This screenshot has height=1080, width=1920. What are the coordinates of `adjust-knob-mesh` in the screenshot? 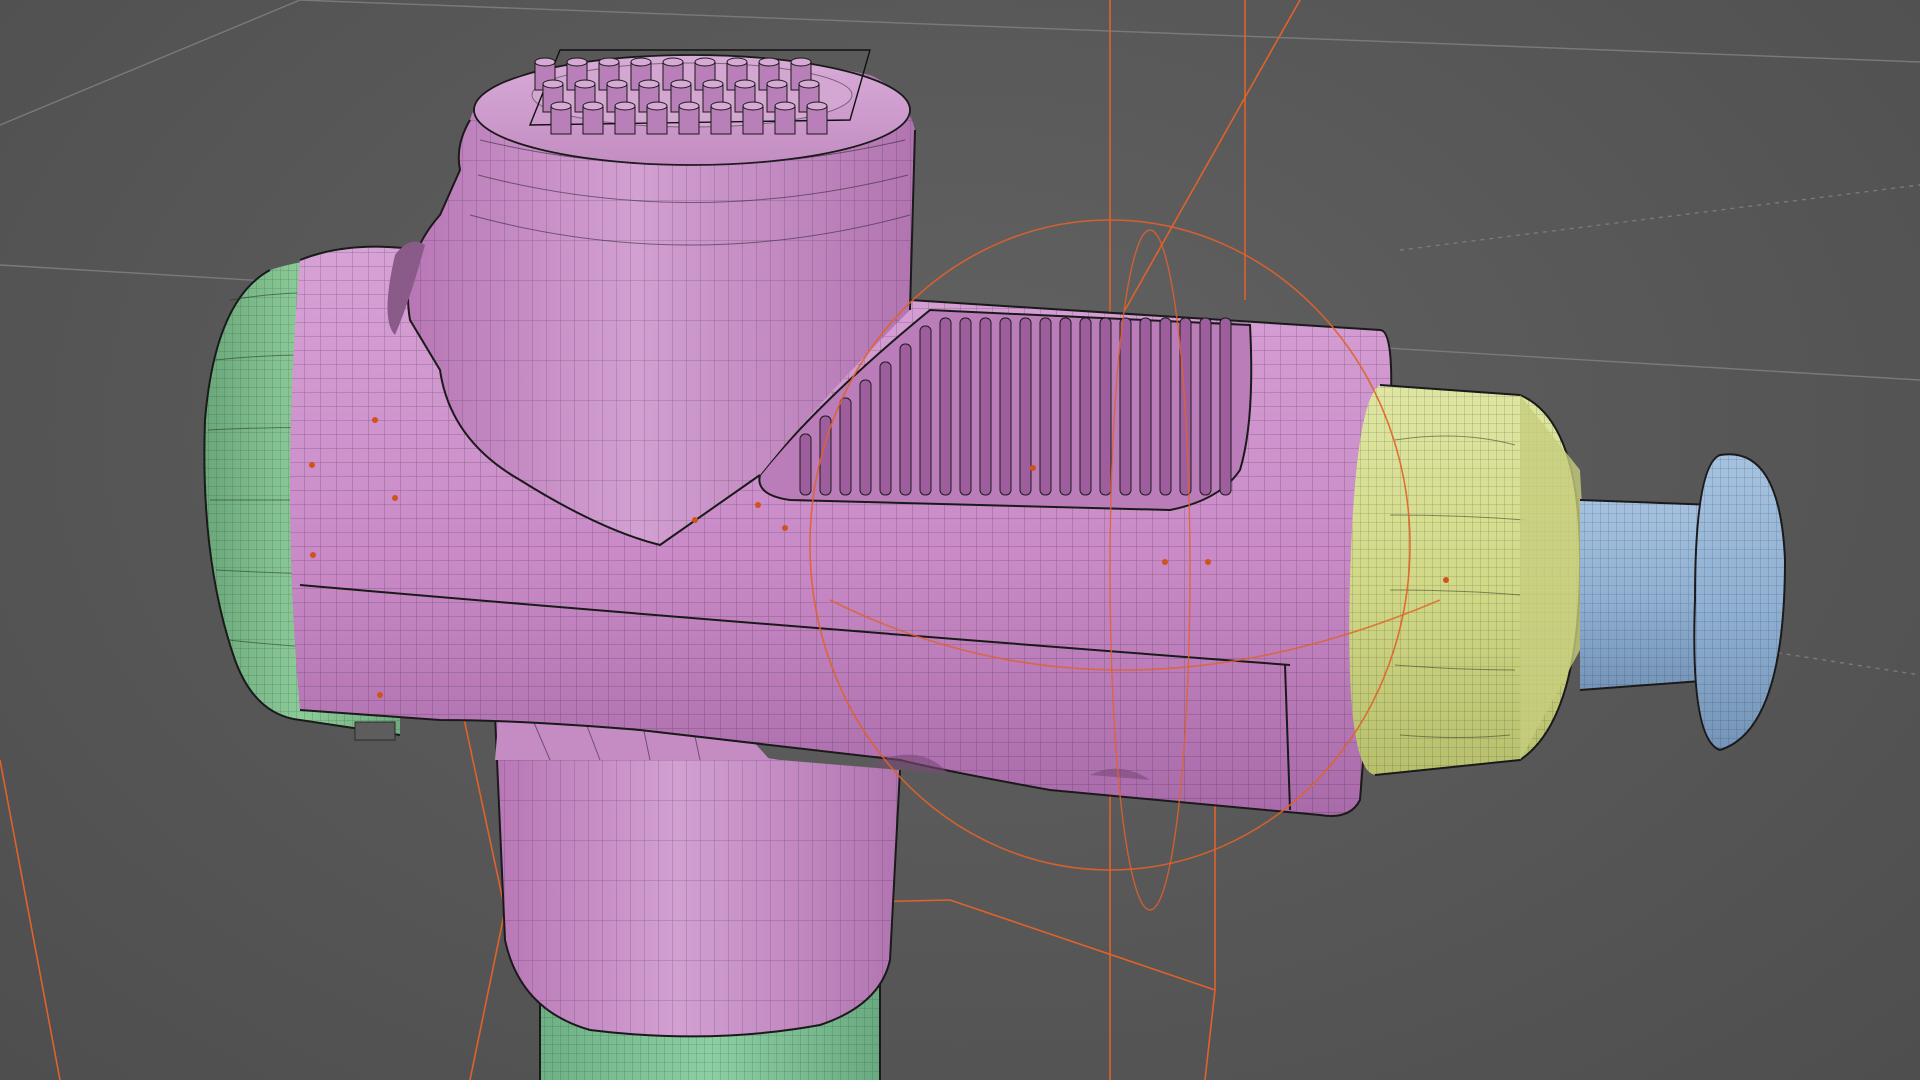 It's located at (1467, 580).